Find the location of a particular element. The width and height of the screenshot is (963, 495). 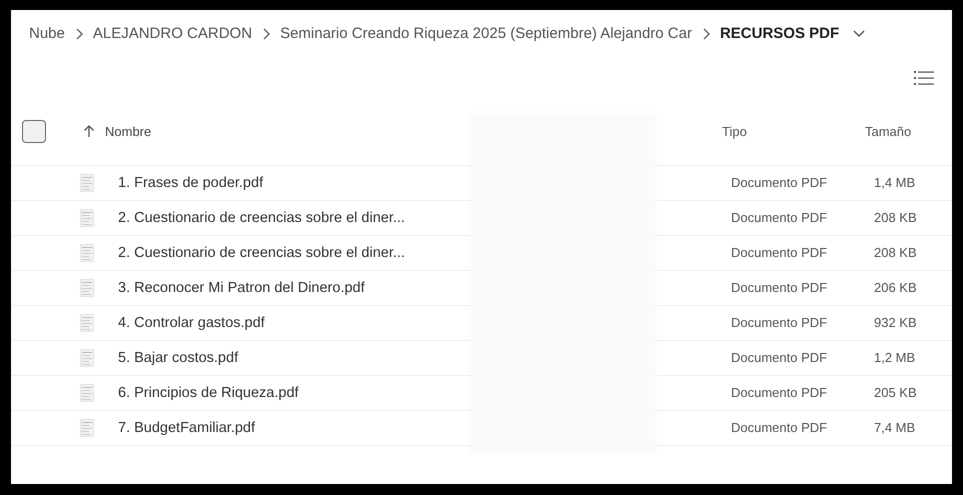

file-name: 6. Principios de Riqueza.pdf is located at coordinates (208, 393).